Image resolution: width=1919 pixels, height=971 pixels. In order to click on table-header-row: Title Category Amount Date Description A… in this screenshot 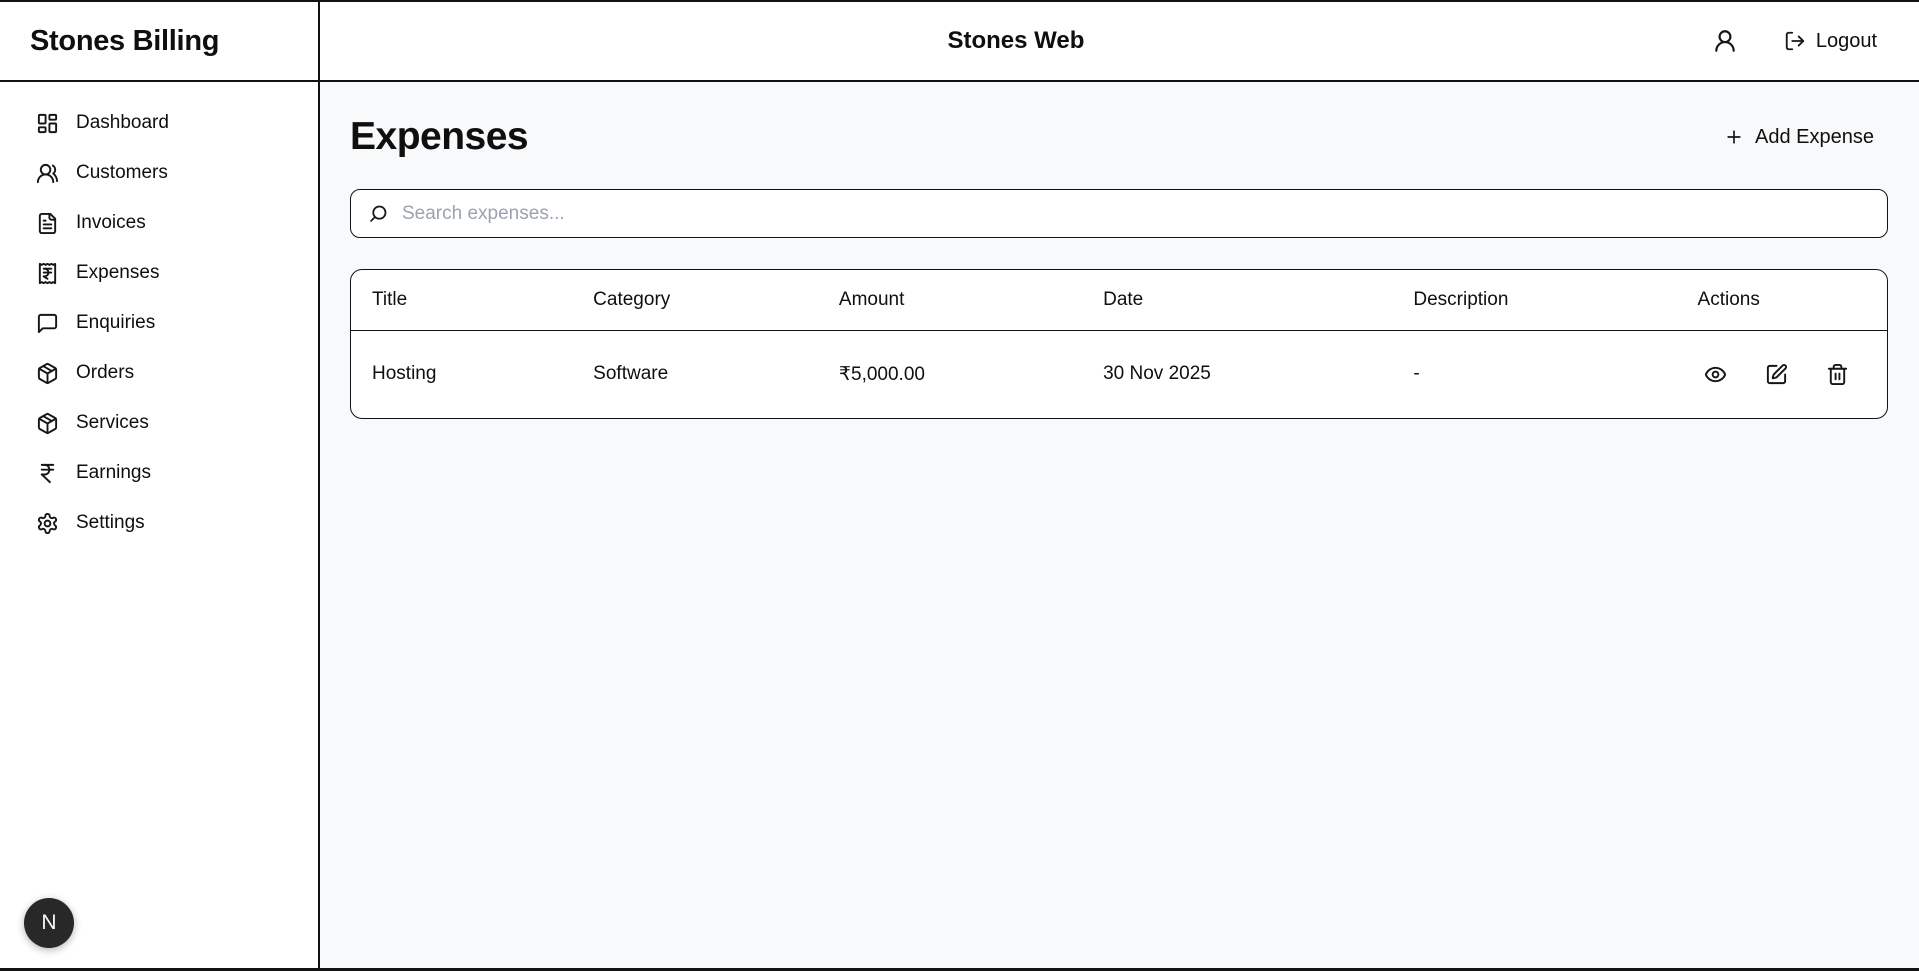, I will do `click(1119, 300)`.